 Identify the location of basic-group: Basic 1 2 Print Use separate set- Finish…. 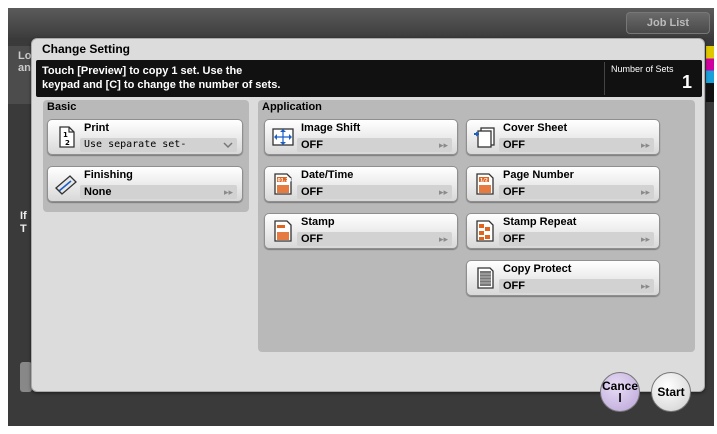
(146, 156).